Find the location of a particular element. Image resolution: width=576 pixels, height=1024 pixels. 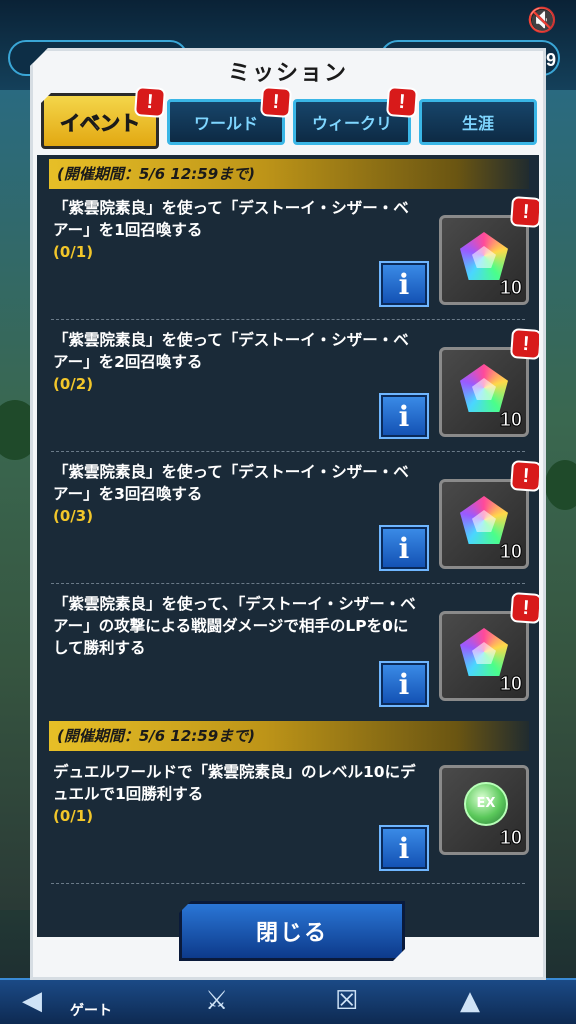

background-status-number: 9 is located at coordinates (551, 60).